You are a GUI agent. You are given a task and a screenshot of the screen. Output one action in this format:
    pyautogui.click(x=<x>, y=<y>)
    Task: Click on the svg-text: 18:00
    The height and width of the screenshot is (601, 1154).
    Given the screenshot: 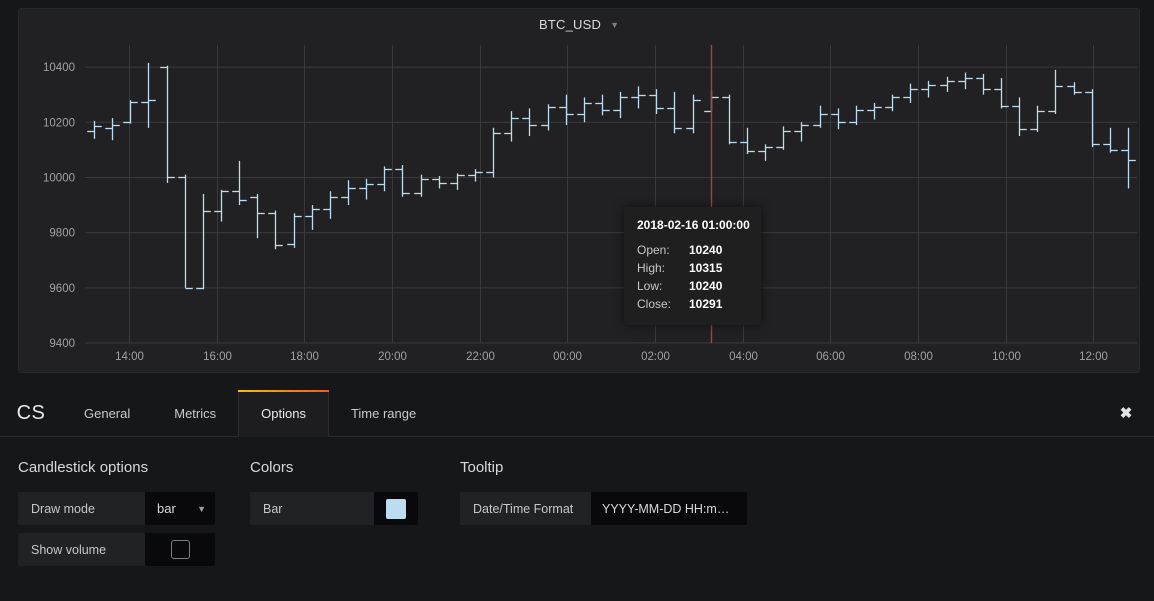 What is the action you would take?
    pyautogui.click(x=304, y=357)
    